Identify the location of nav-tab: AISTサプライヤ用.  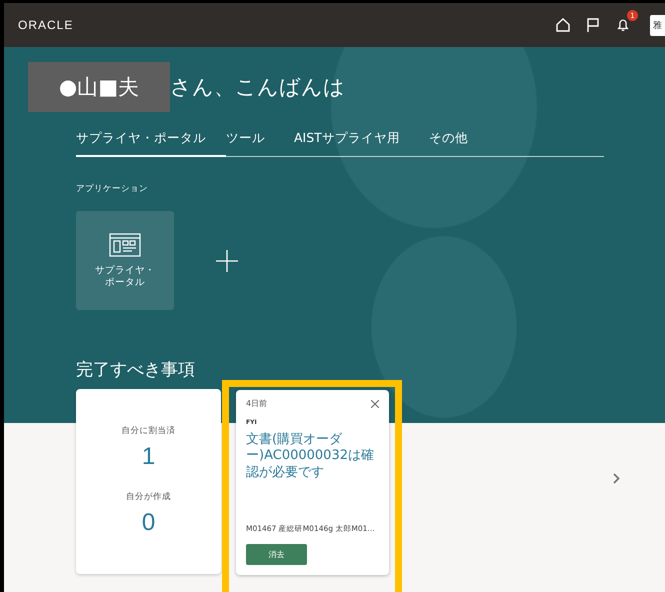
(354, 143).